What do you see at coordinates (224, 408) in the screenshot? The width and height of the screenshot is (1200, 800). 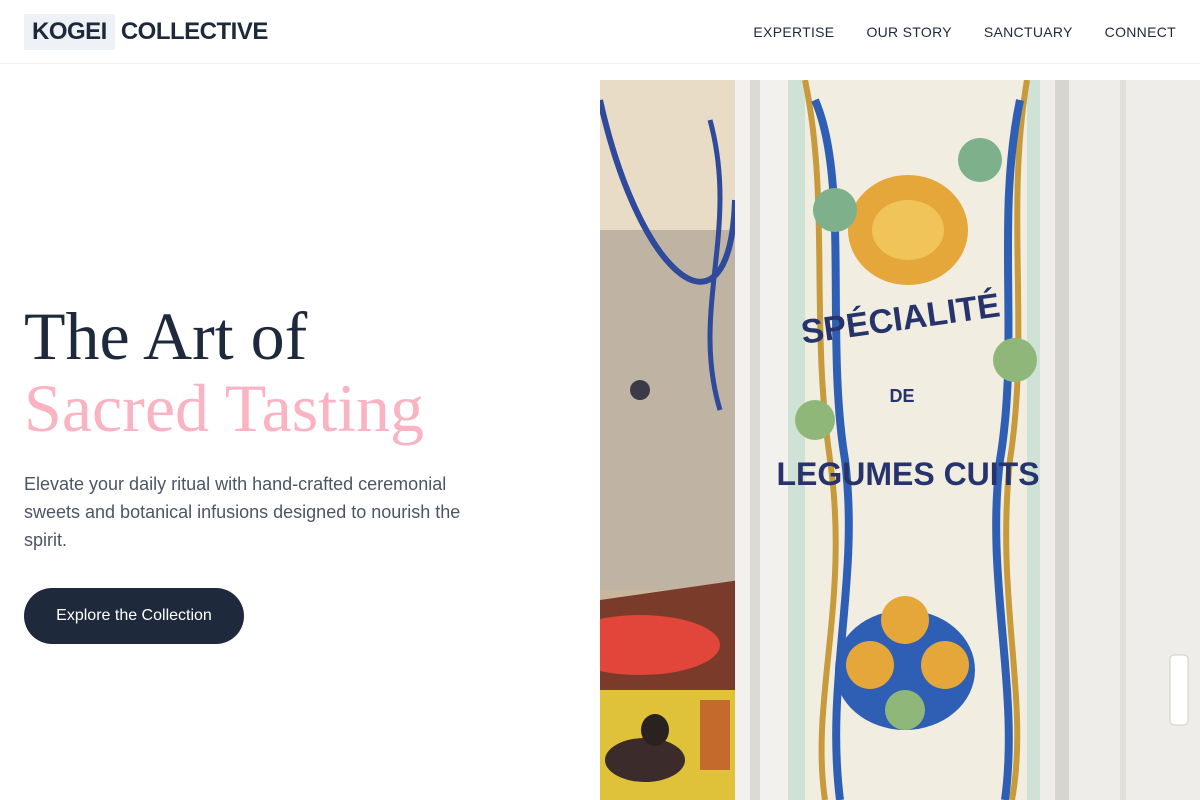 I see `headline-line-2: Sacred Tasting` at bounding box center [224, 408].